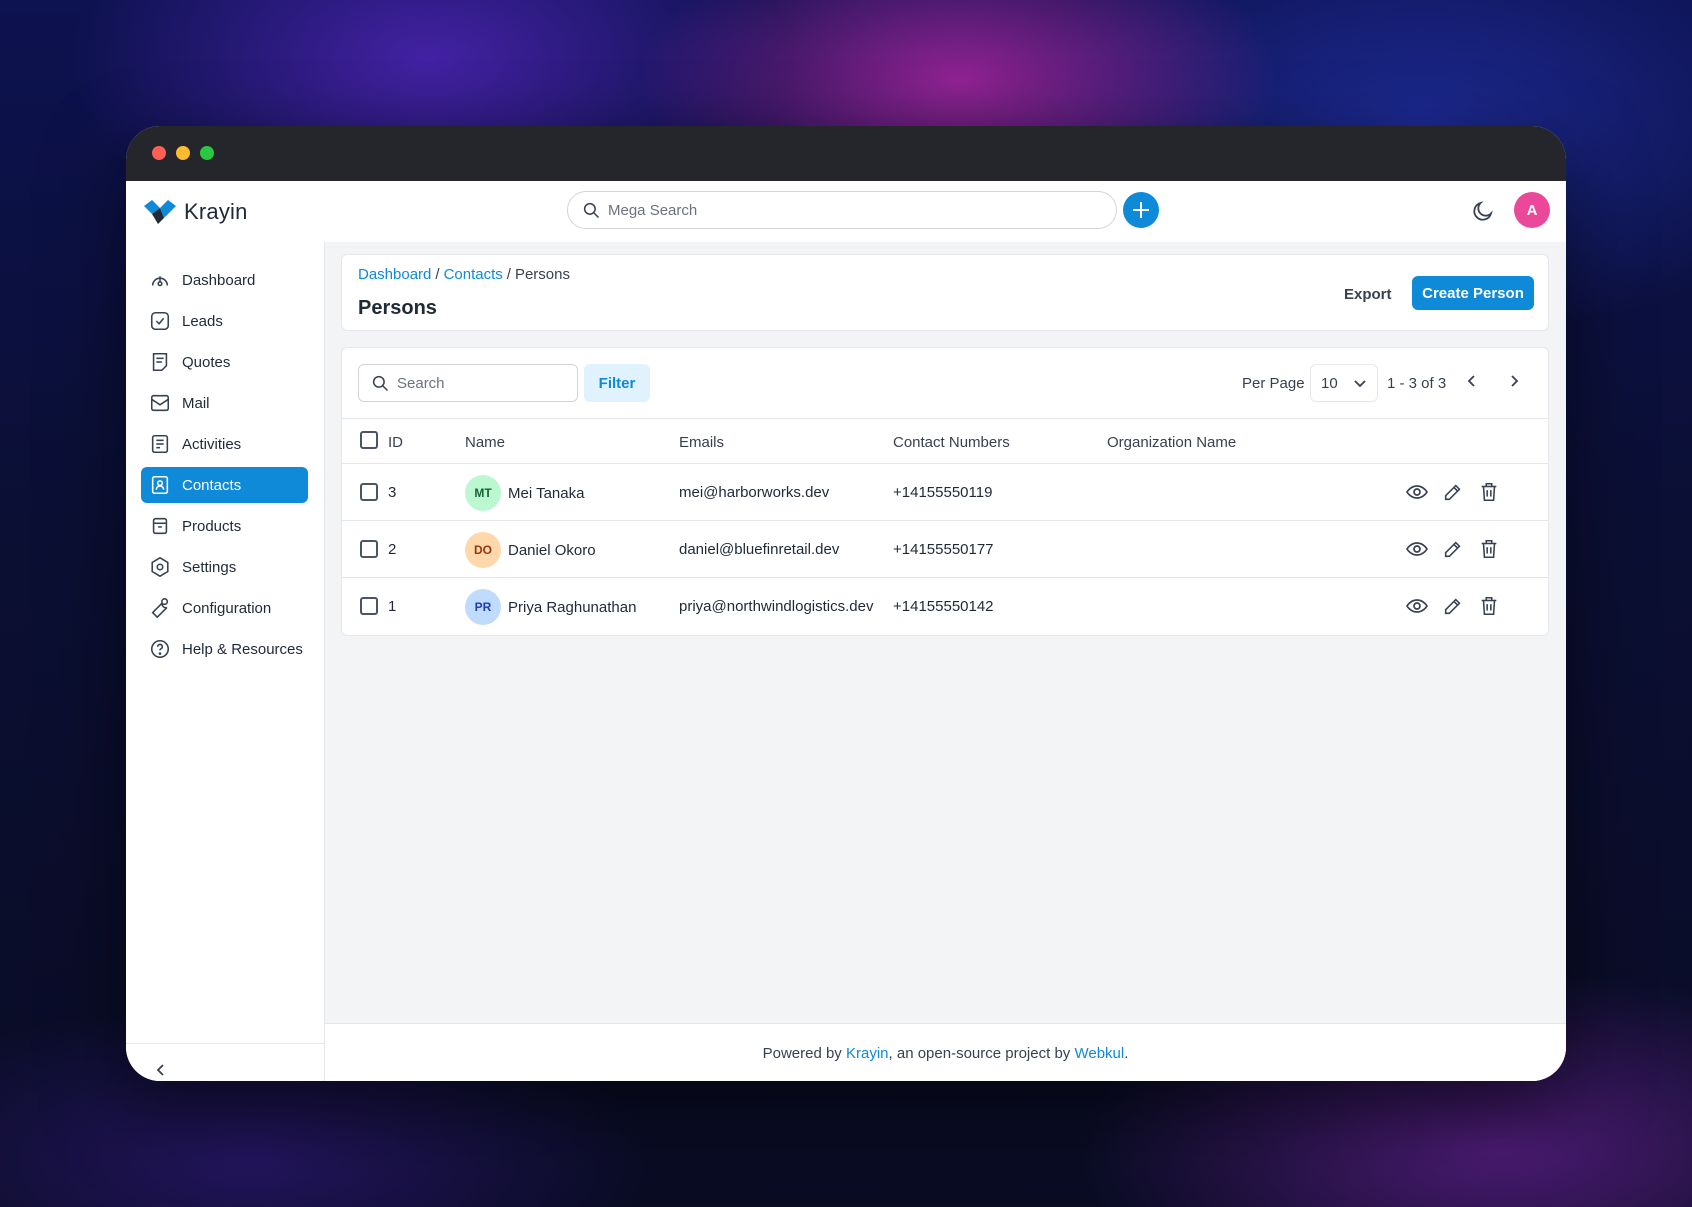  What do you see at coordinates (224, 403) in the screenshot?
I see `sidebar-item-mail: Mail` at bounding box center [224, 403].